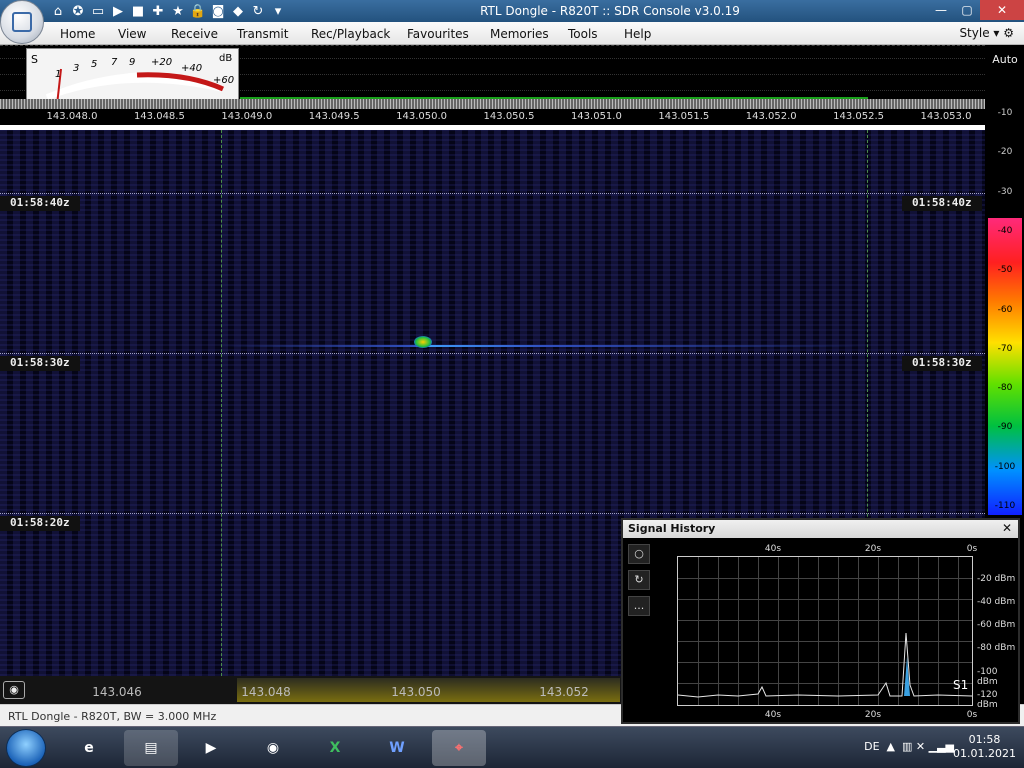 This screenshot has width=1024, height=768. Describe the element at coordinates (117, 692) in the screenshot. I see `freq-label: 143.046` at that location.